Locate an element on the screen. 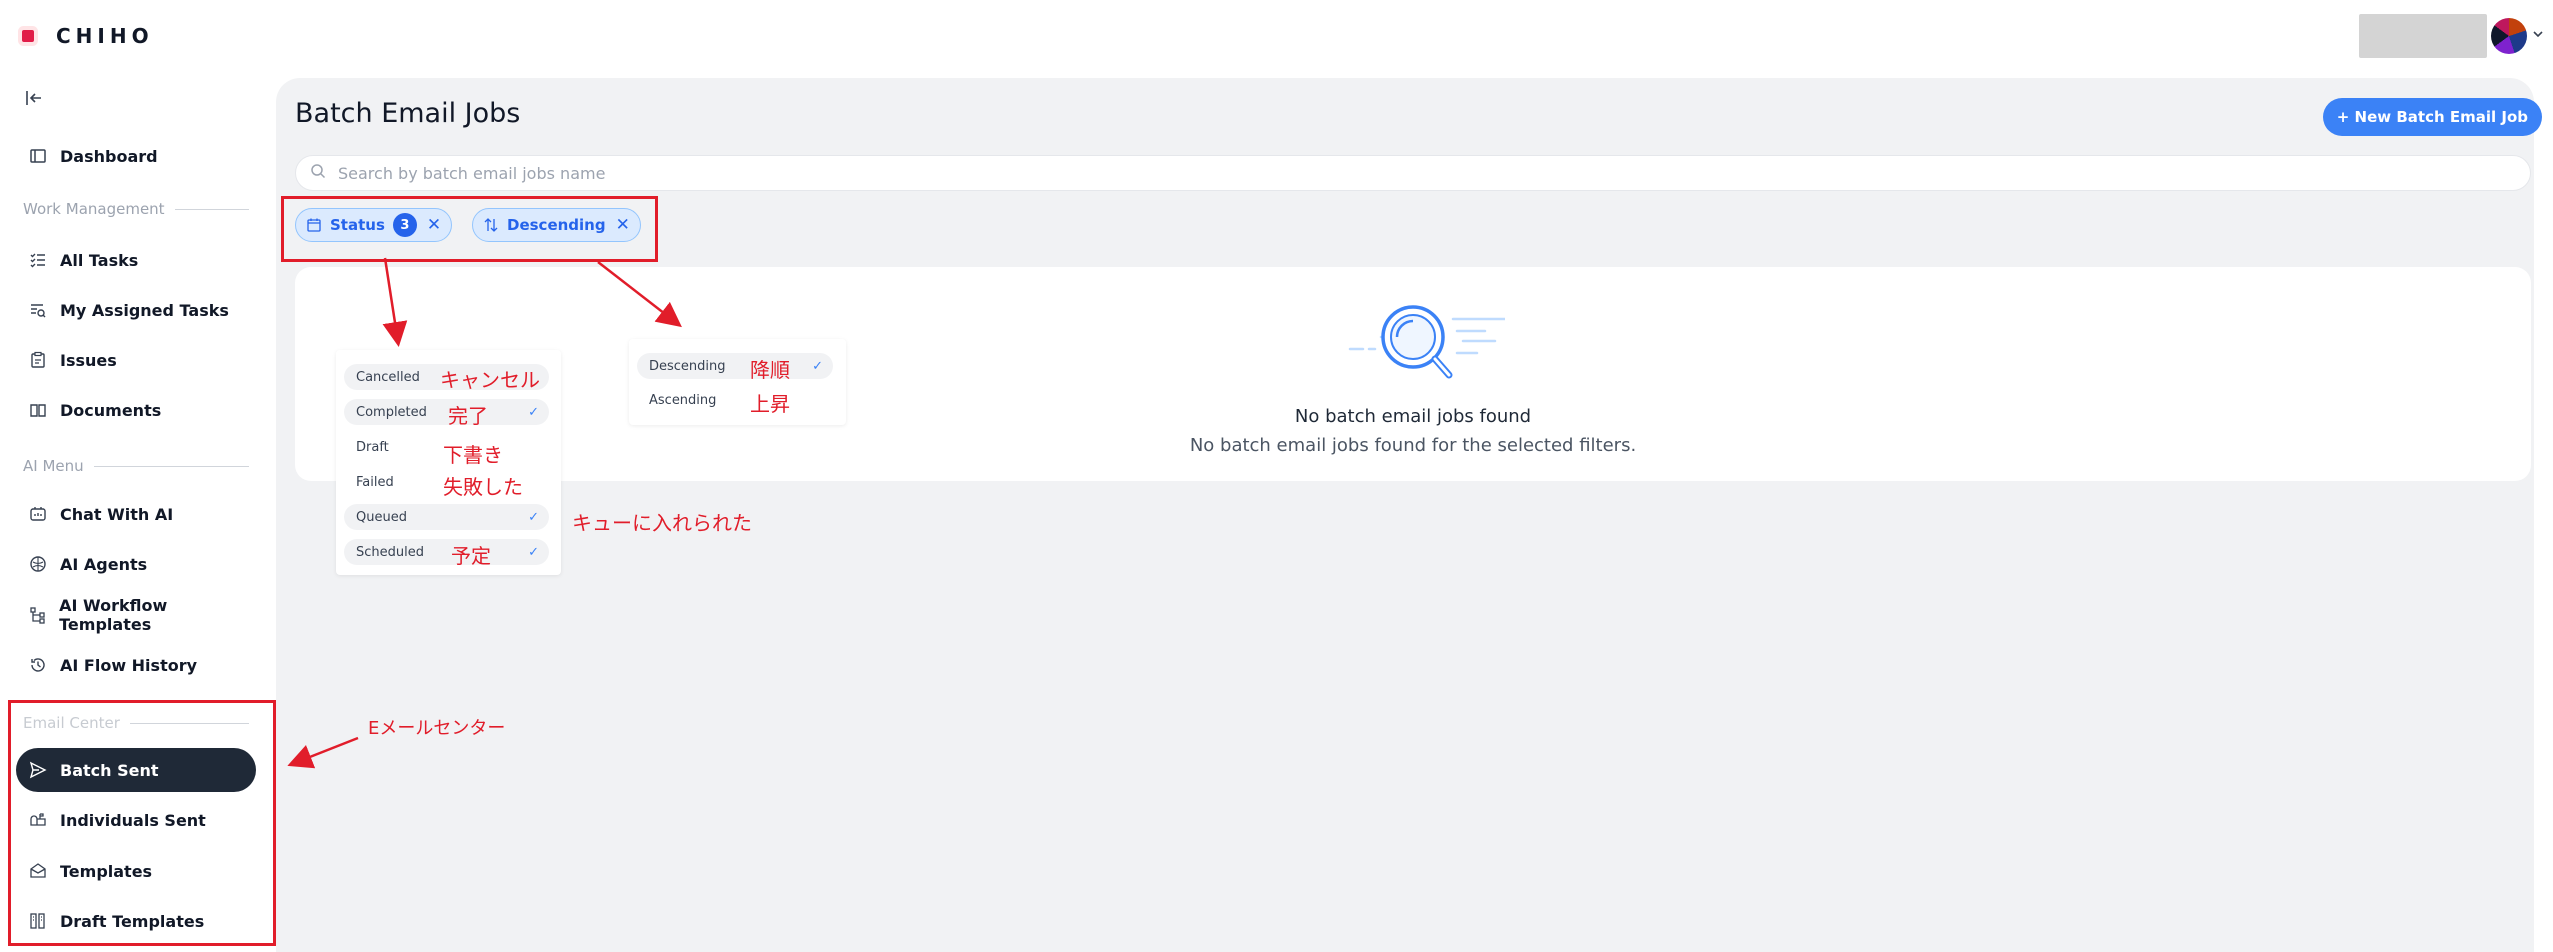  section-work-management: Work Management is located at coordinates (136, 209).